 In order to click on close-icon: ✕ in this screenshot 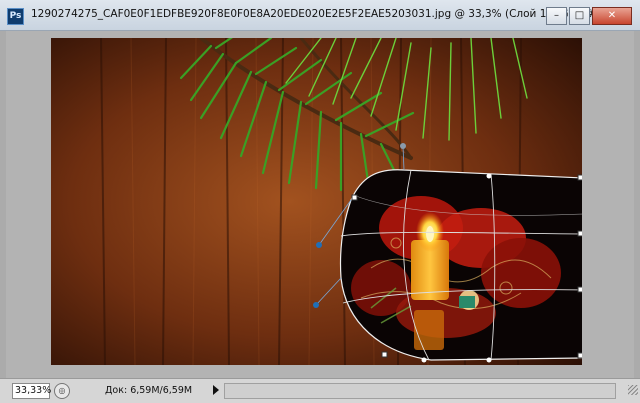, I will do `click(612, 15)`.